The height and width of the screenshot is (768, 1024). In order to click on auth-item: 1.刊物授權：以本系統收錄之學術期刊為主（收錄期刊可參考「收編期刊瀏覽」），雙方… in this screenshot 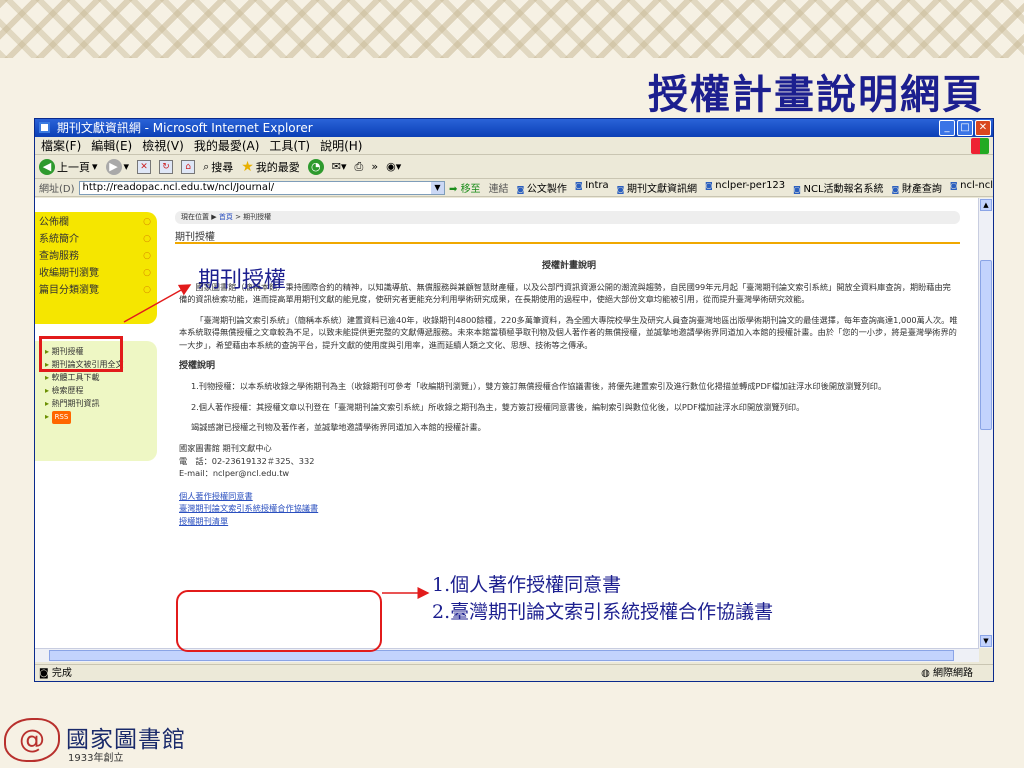, I will do `click(539, 386)`.